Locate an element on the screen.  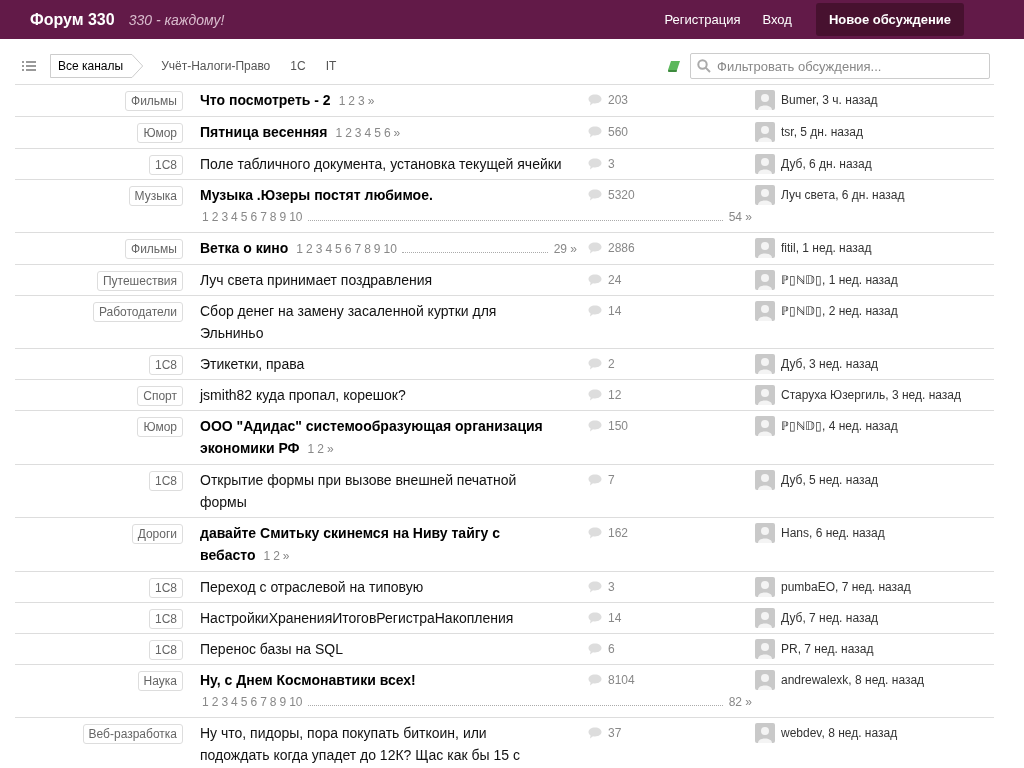
channel-tag: Музыка is located at coordinates (155, 196).